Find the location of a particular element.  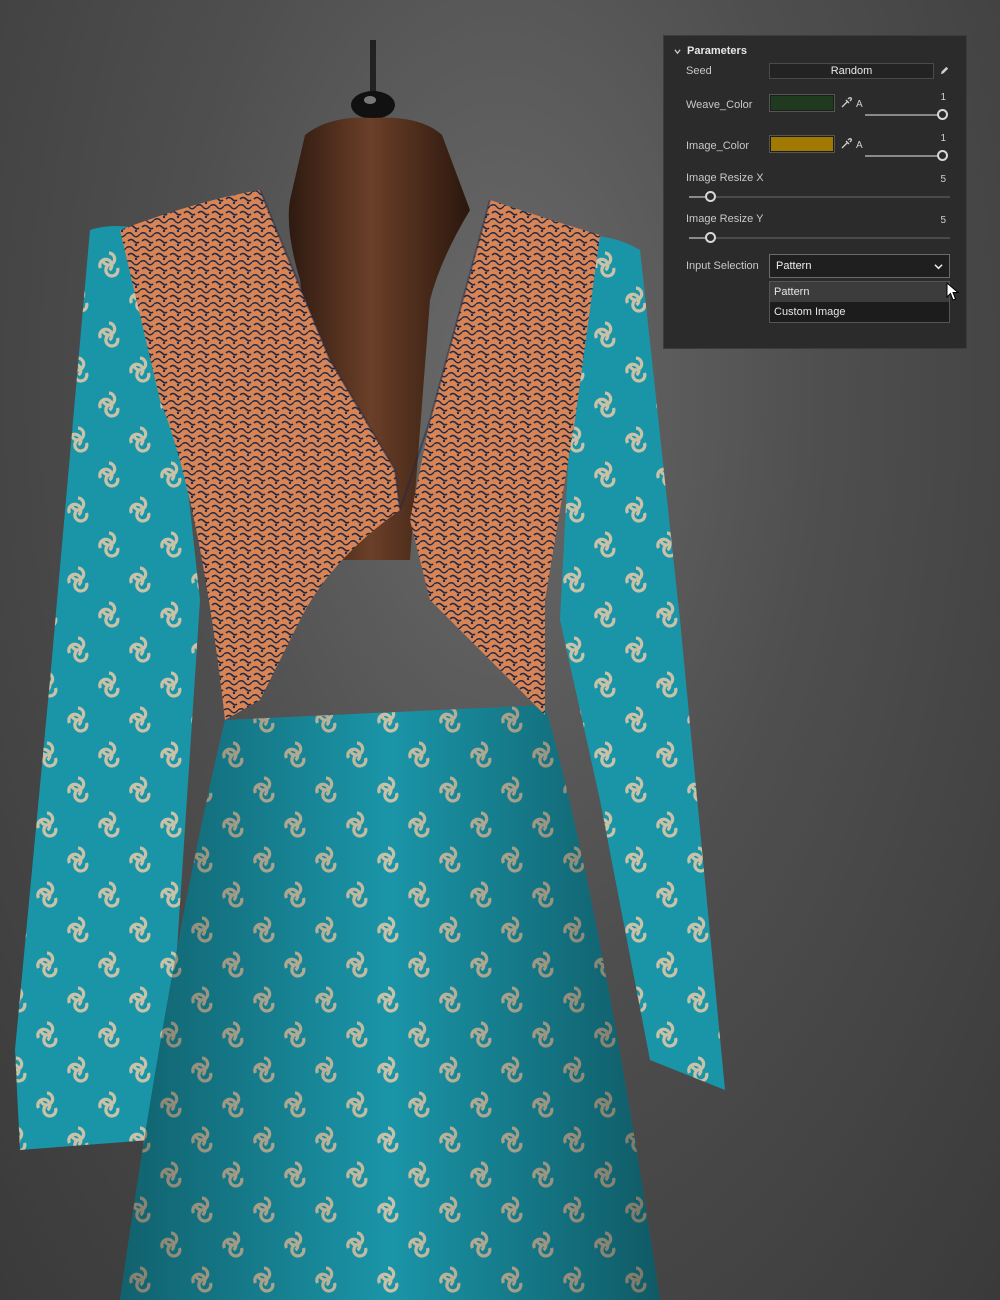

pencil-icon is located at coordinates (944, 70).